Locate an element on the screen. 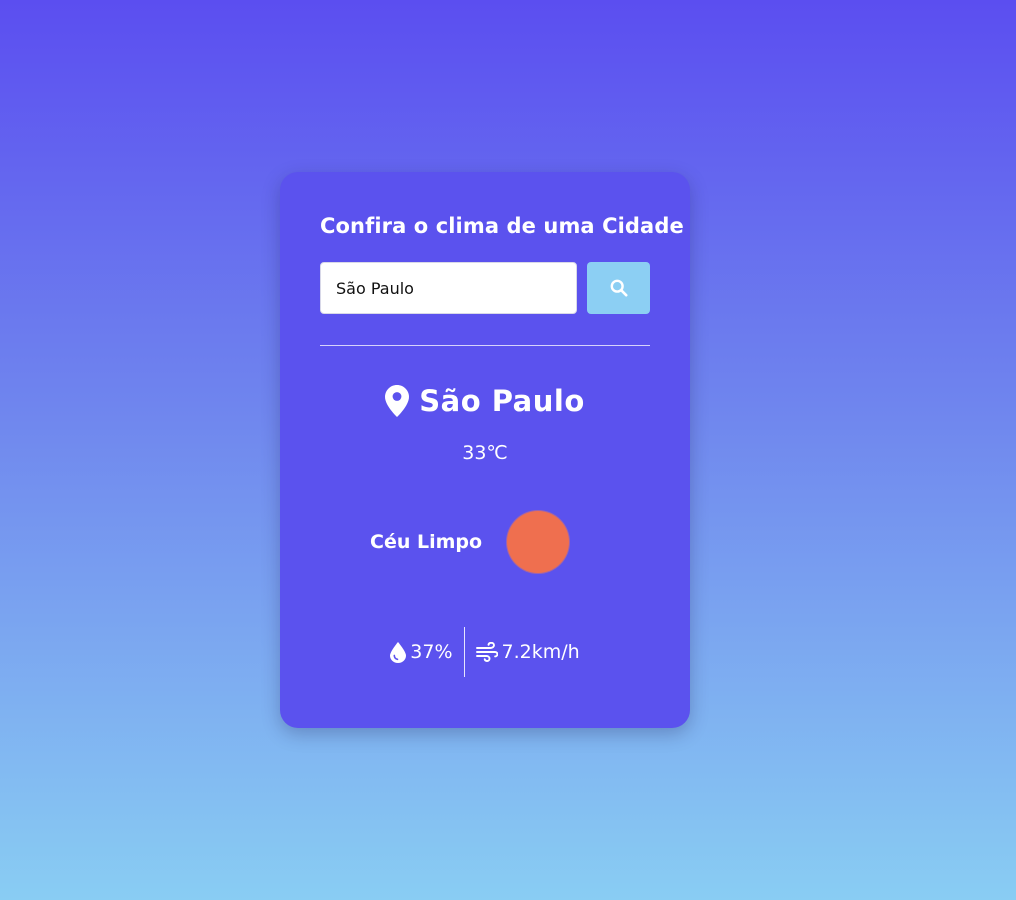 The height and width of the screenshot is (900, 1016). droplet-icon is located at coordinates (398, 652).